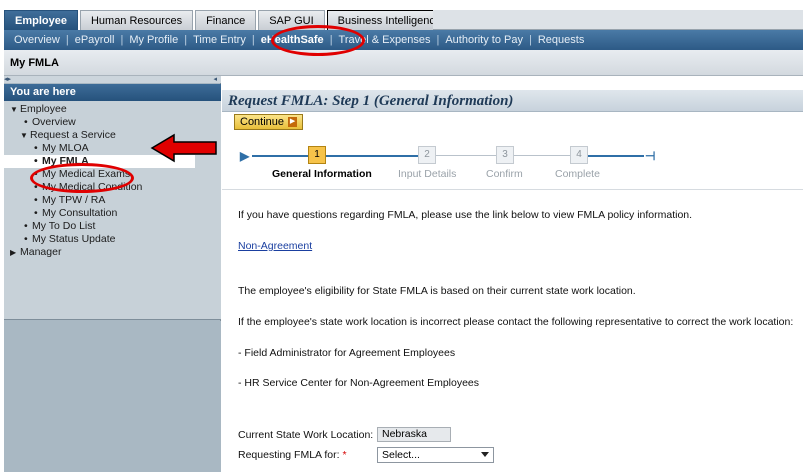  What do you see at coordinates (92, 187) in the screenshot?
I see `tree-item-label: My Medical Condition` at bounding box center [92, 187].